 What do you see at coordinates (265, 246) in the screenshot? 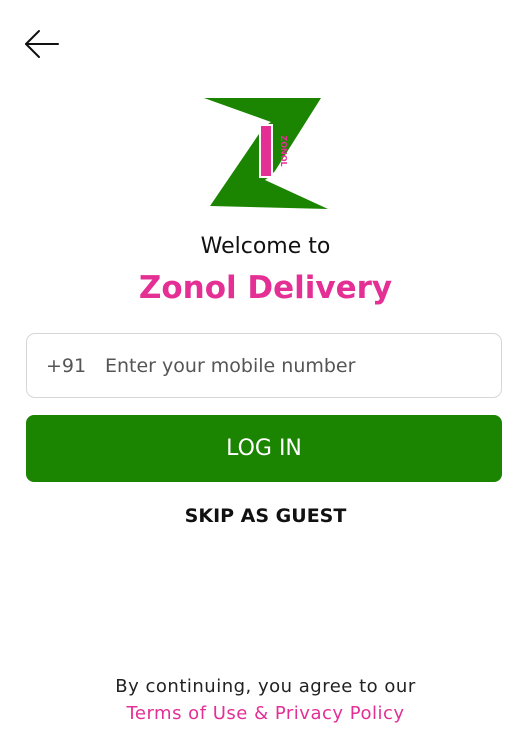
I see `welcome-heading: Welcome to` at bounding box center [265, 246].